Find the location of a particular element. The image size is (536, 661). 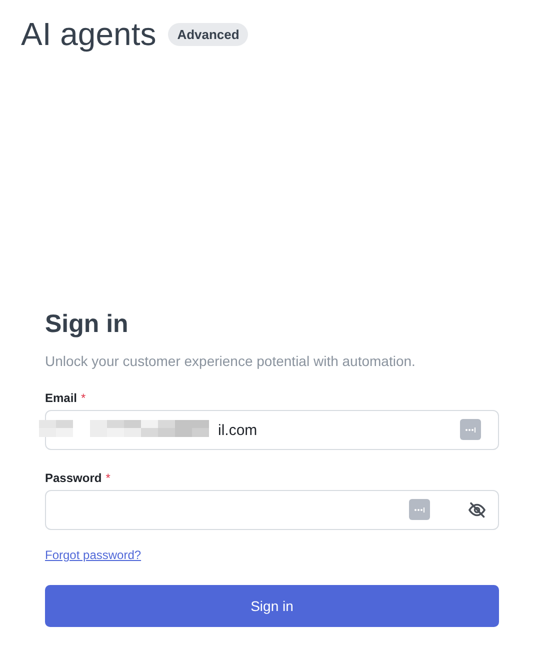

page-title: AI agents is located at coordinates (88, 34).